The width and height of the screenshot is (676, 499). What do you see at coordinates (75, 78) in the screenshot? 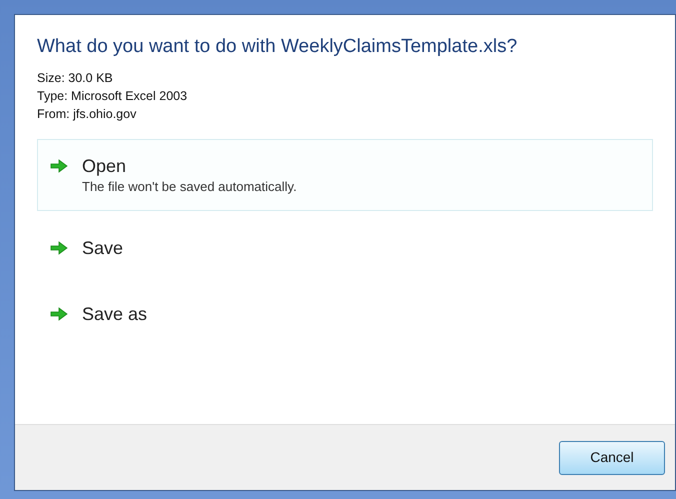
I see `file-info: Size: 30.0 KB` at bounding box center [75, 78].